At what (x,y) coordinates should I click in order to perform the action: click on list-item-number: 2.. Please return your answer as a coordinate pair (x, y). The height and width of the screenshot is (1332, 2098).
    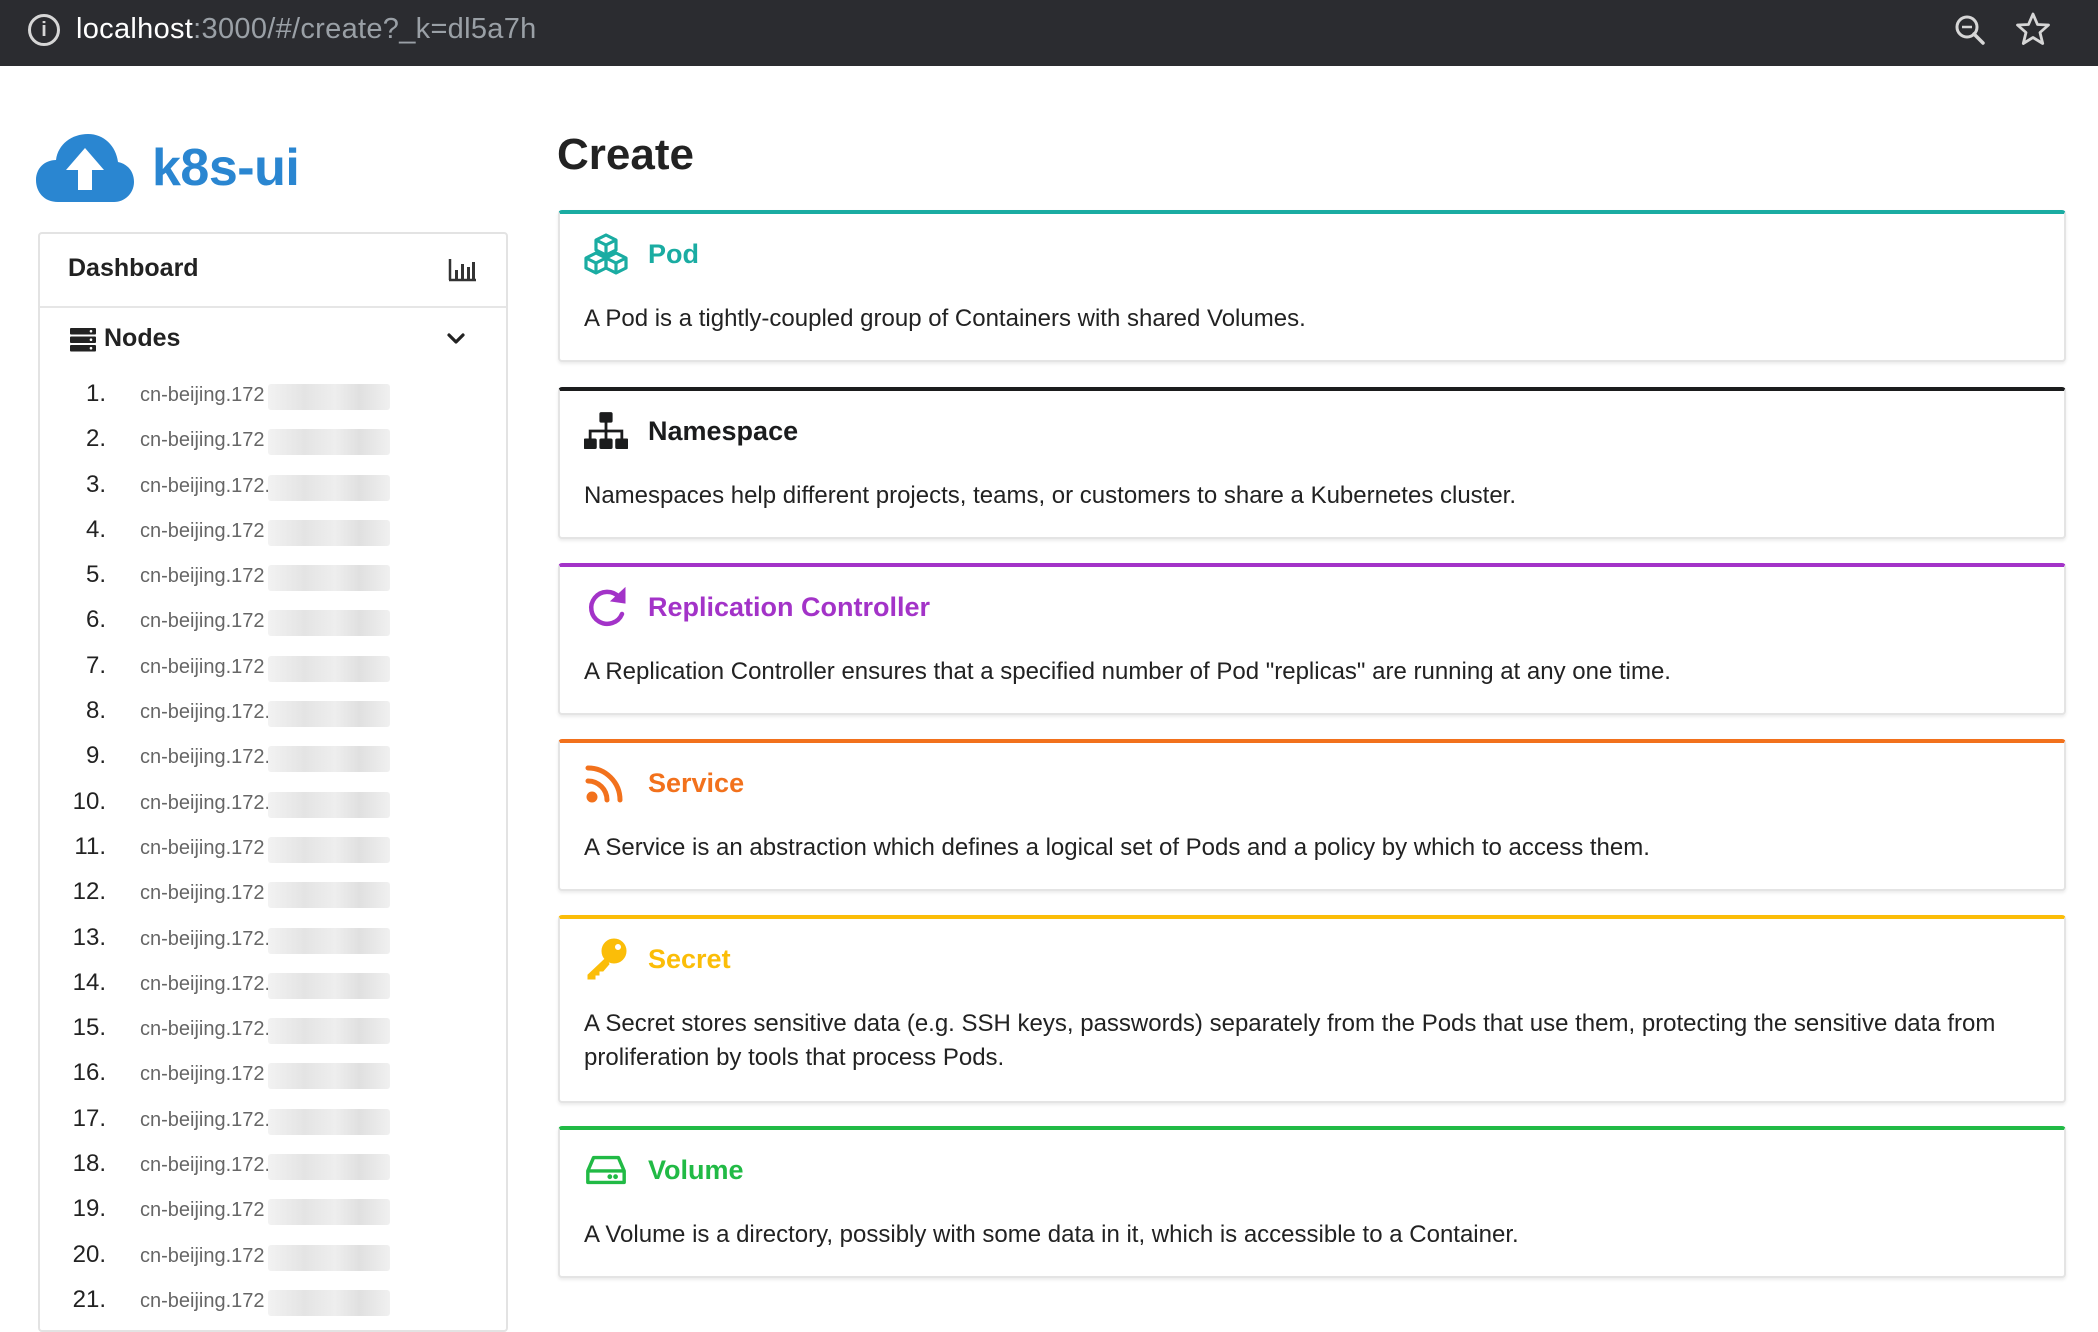
    Looking at the image, I should click on (95, 439).